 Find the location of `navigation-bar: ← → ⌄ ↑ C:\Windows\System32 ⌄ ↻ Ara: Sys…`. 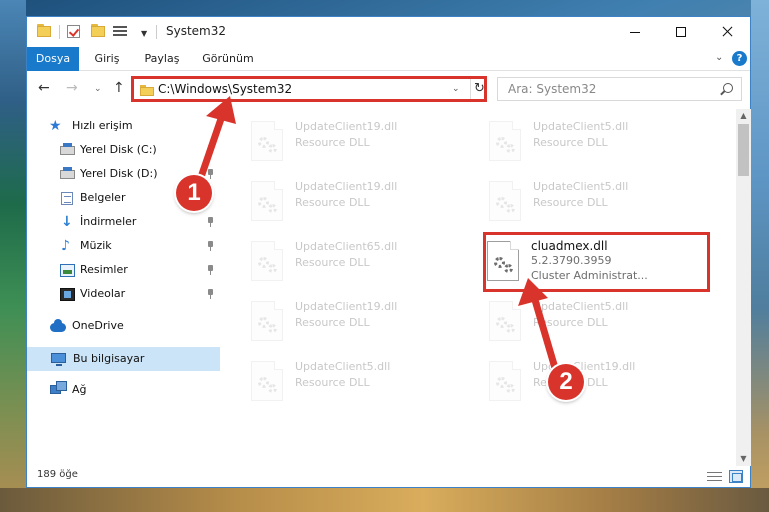

navigation-bar: ← → ⌄ ↑ C:\Windows\System32 ⌄ ↻ Ara: Sys… is located at coordinates (388, 89).